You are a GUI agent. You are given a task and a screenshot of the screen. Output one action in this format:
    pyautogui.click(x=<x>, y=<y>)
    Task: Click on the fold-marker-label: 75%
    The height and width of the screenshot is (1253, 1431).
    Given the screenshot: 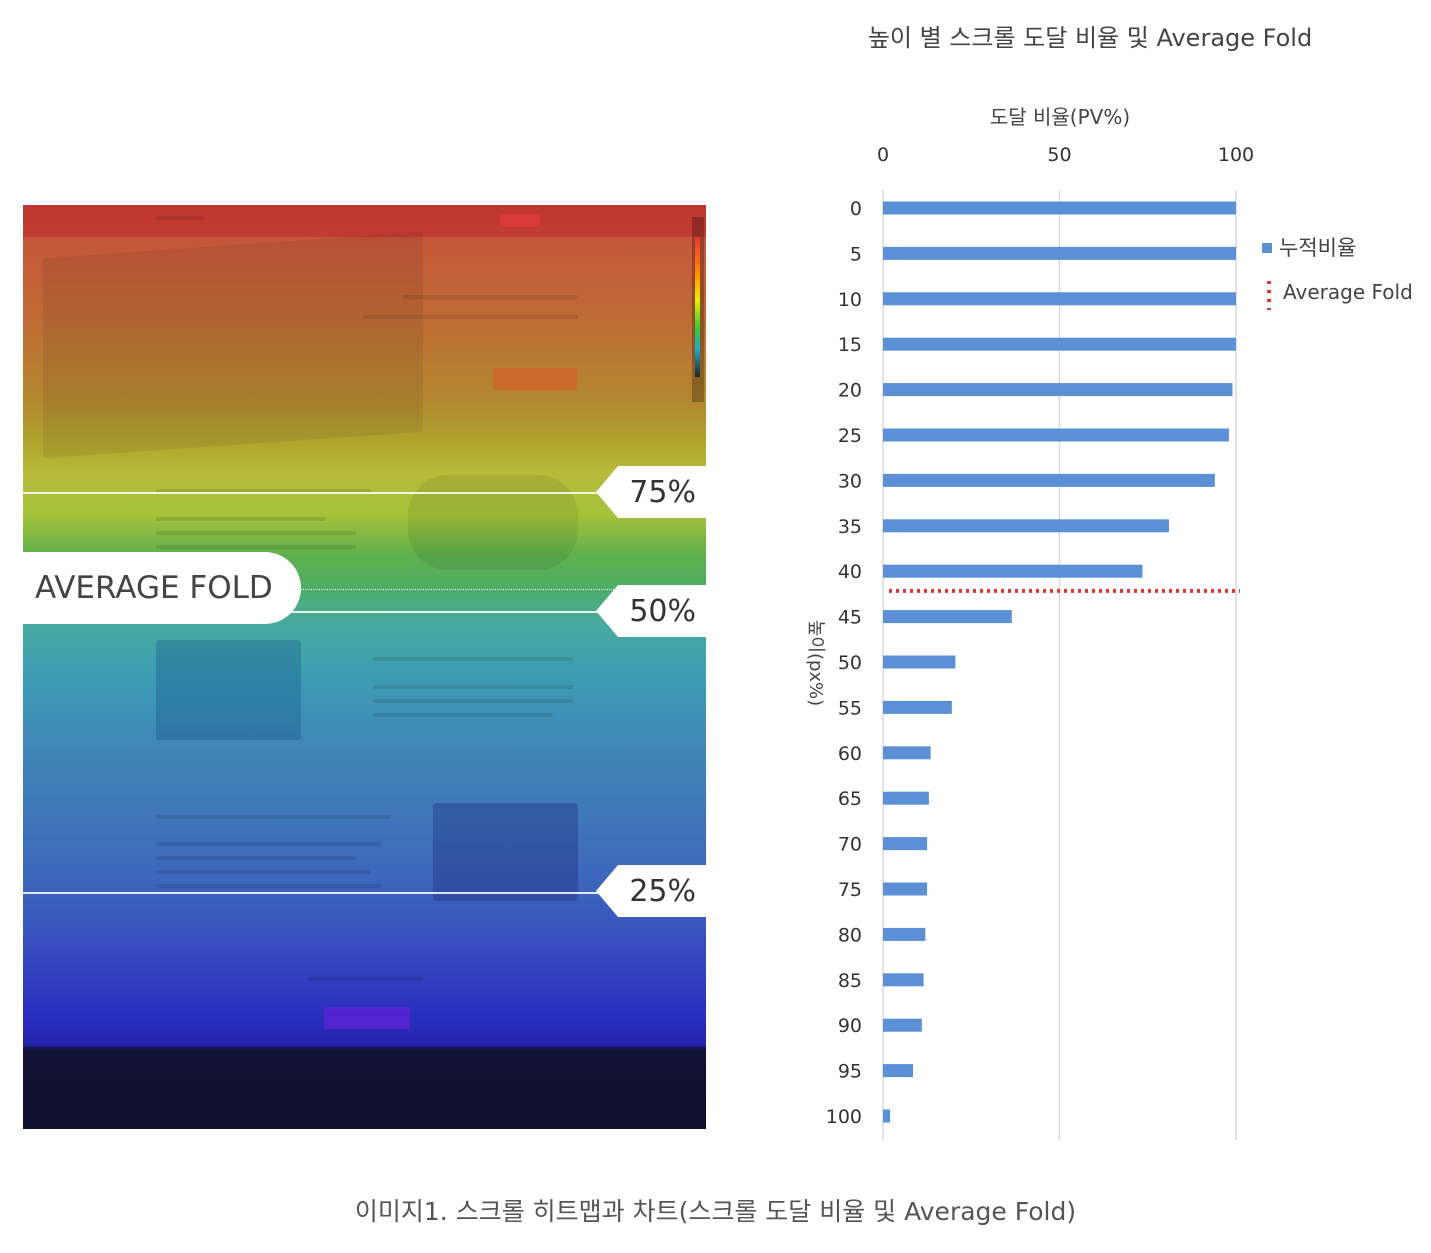 What is the action you would take?
    pyautogui.click(x=662, y=492)
    